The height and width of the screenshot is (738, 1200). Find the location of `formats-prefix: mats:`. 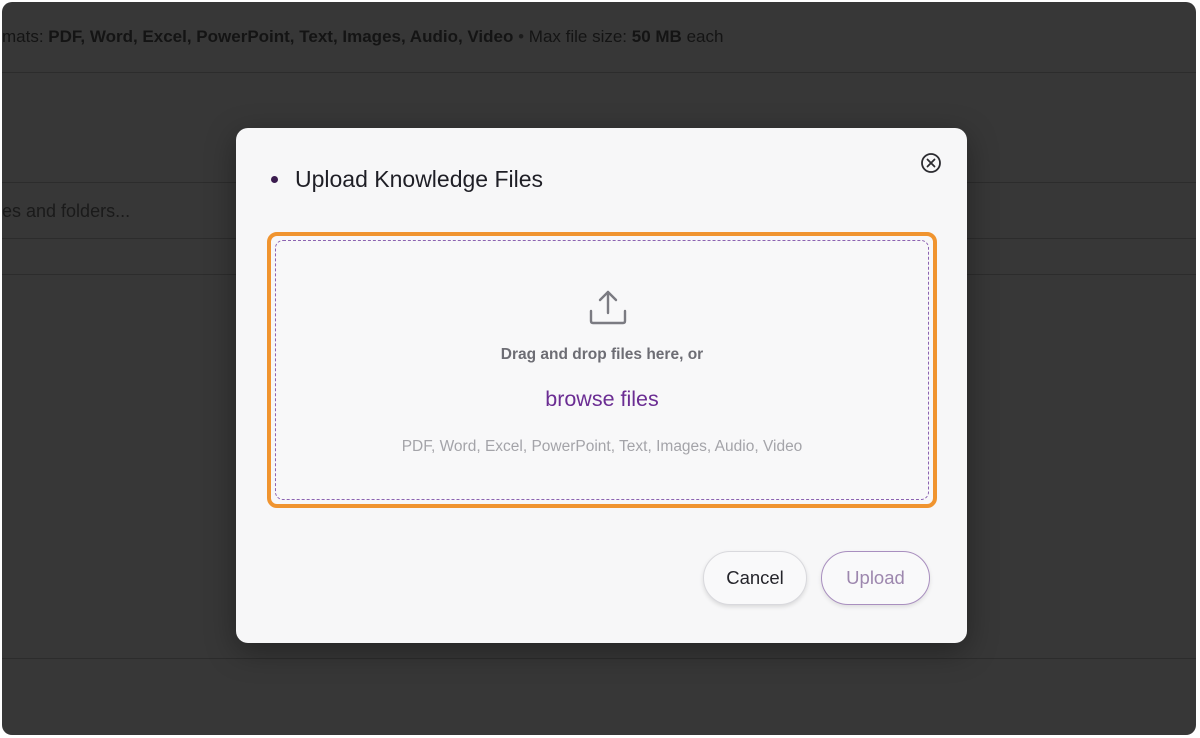

formats-prefix: mats: is located at coordinates (25, 36).